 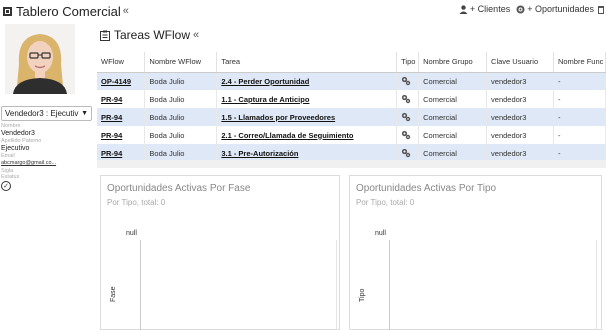 I want to click on column-header-nombre-wflow: Nombre WFlow, so click(x=181, y=62).